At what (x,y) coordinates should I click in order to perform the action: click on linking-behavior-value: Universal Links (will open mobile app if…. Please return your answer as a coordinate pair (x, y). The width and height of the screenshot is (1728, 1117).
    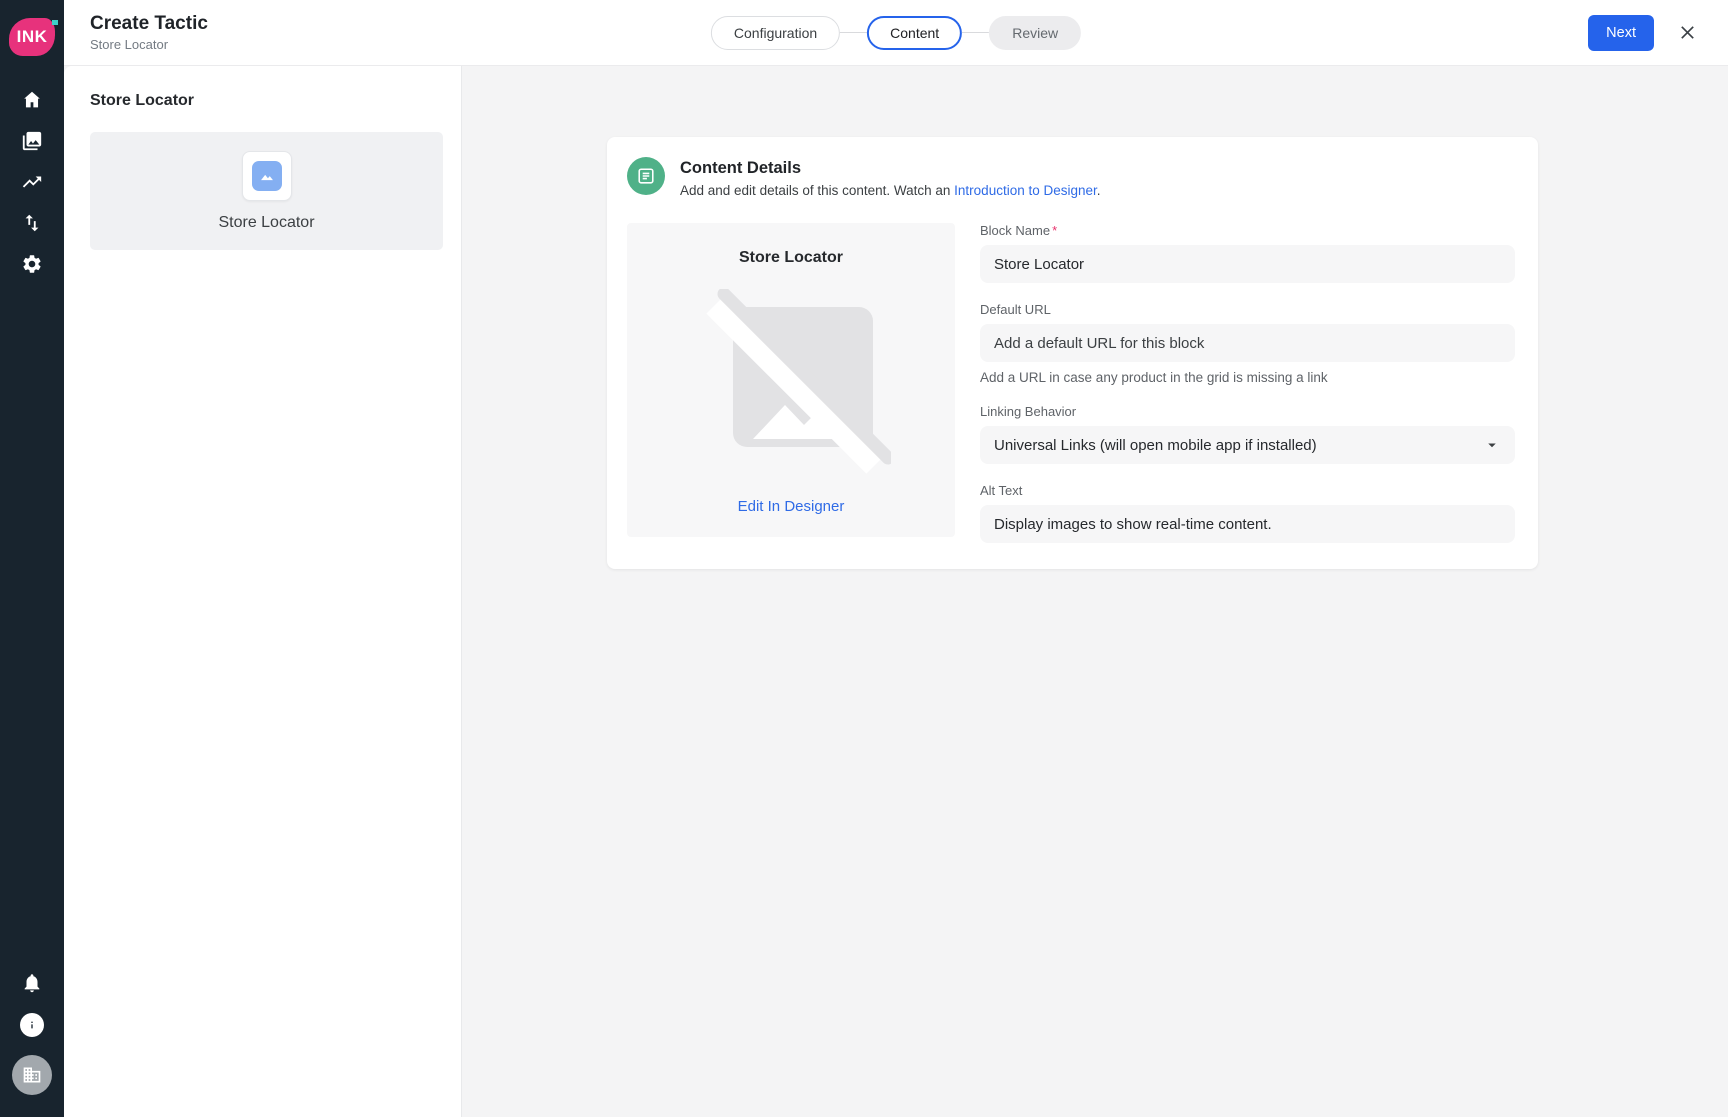
    Looking at the image, I should click on (1155, 445).